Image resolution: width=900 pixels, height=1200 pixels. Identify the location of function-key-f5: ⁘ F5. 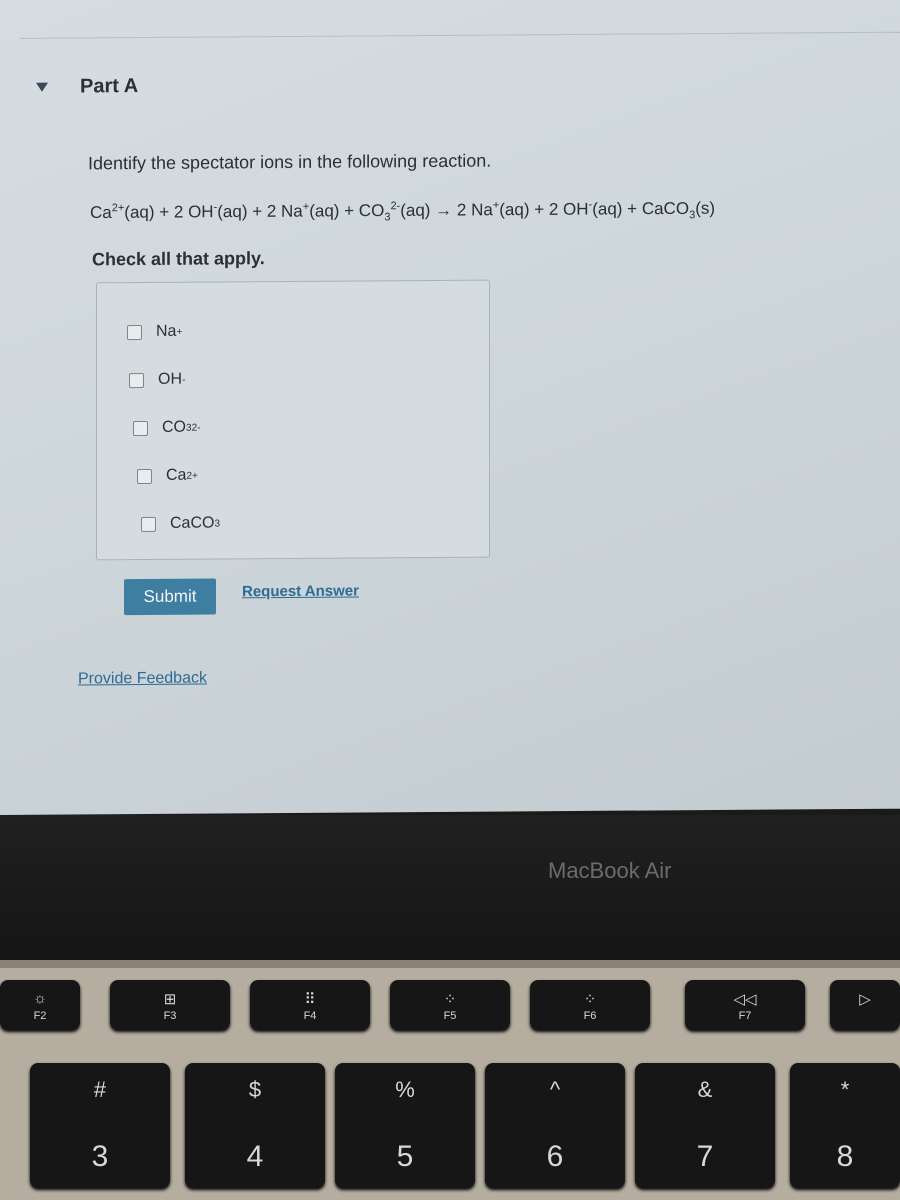
(450, 1005).